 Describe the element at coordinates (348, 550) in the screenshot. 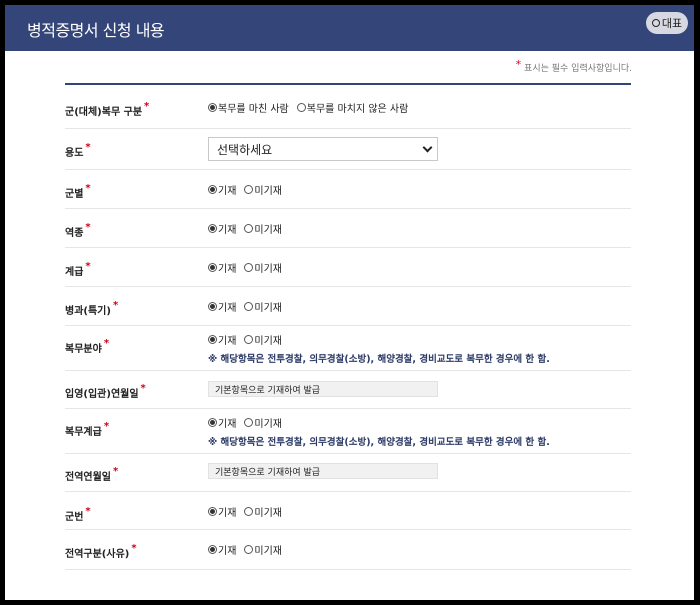

I see `form-row-discharge-reason: 전역구분(사유)* 기재 미기재` at that location.